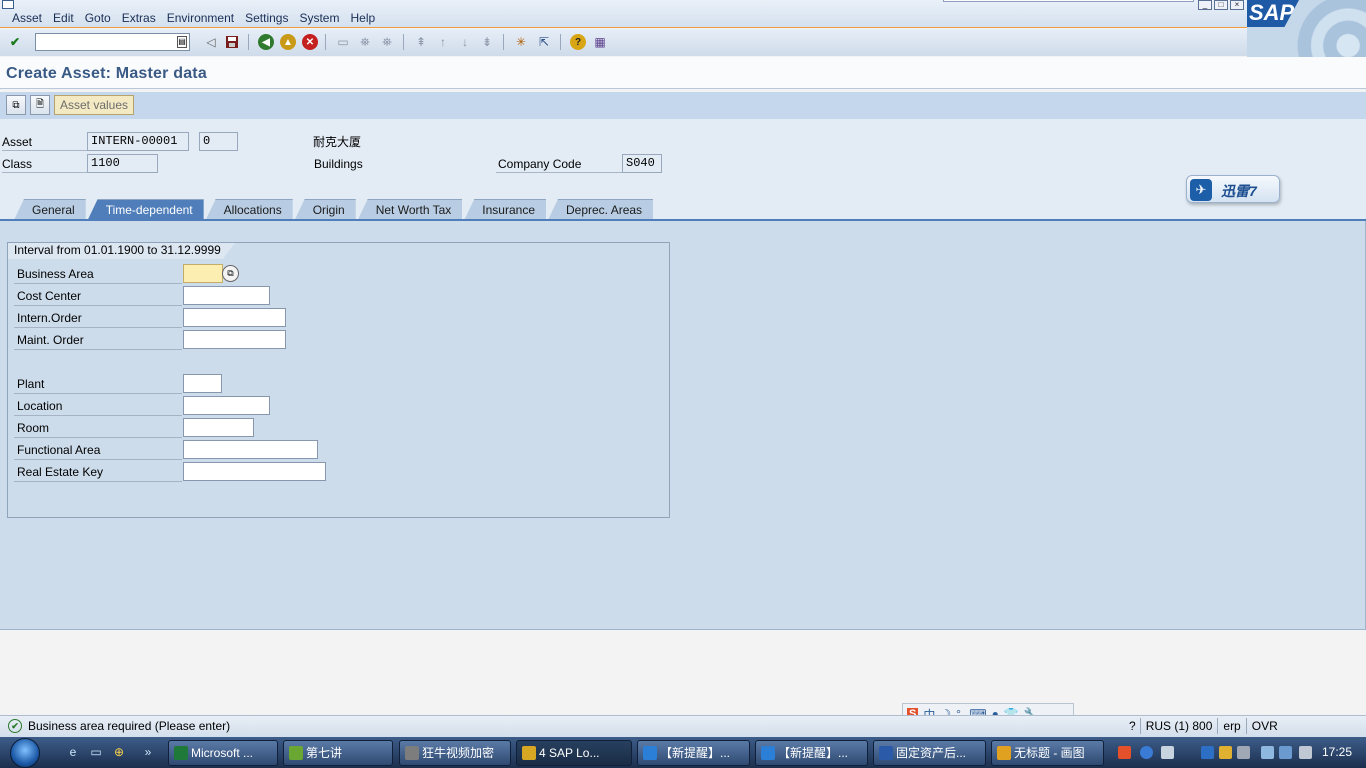  Describe the element at coordinates (1167, 752) in the screenshot. I see `tray-arrow-icon` at that location.